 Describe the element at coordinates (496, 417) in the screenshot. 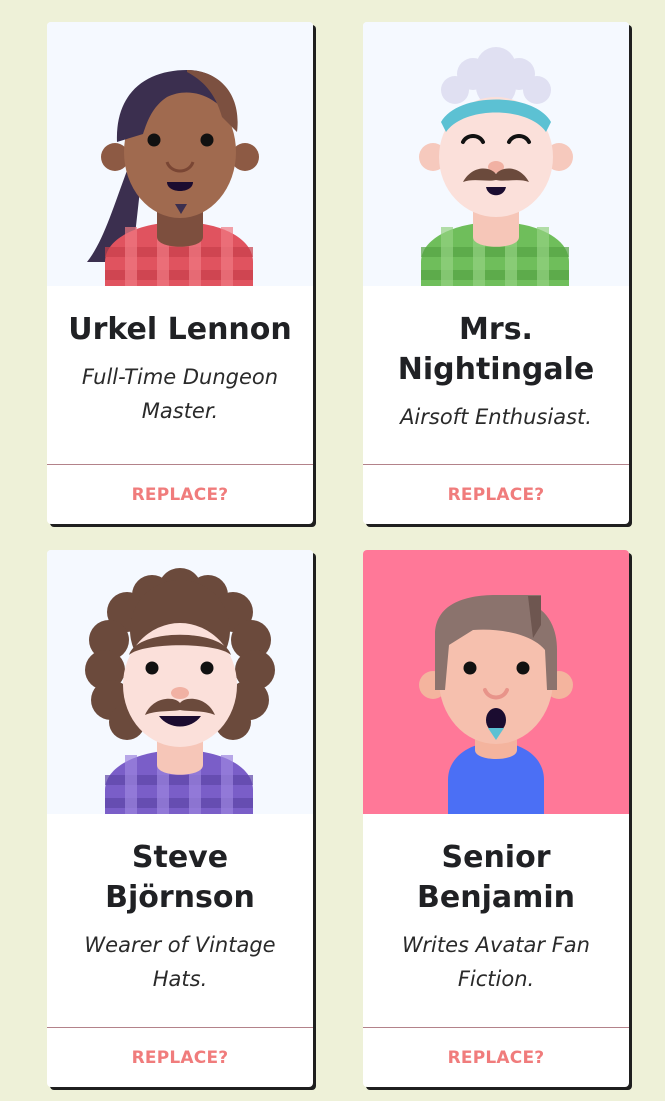

I see `person-role: Airsoft Enthusiast.` at that location.